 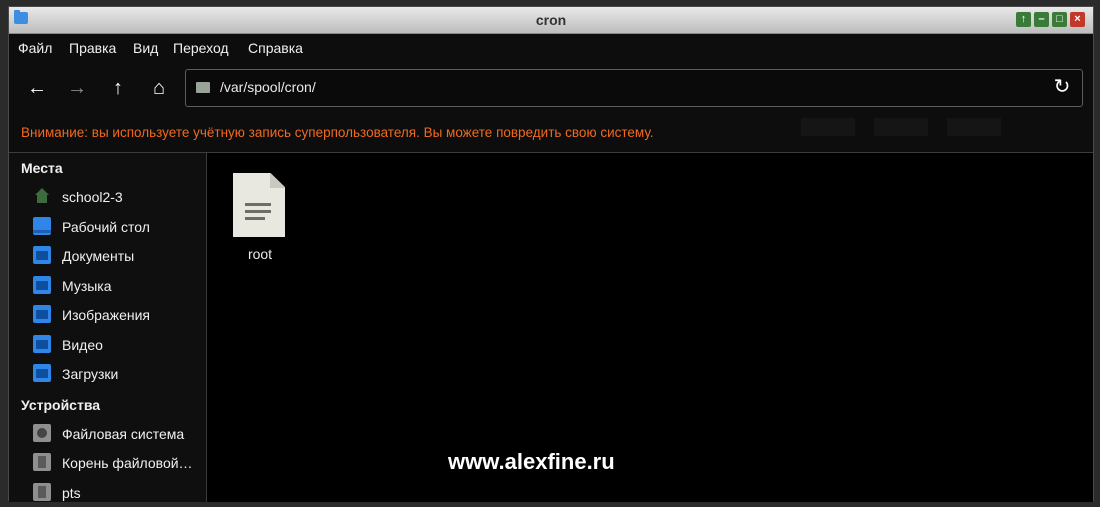 What do you see at coordinates (90, 374) in the screenshot?
I see `sidebar-item-label: Загрузки` at bounding box center [90, 374].